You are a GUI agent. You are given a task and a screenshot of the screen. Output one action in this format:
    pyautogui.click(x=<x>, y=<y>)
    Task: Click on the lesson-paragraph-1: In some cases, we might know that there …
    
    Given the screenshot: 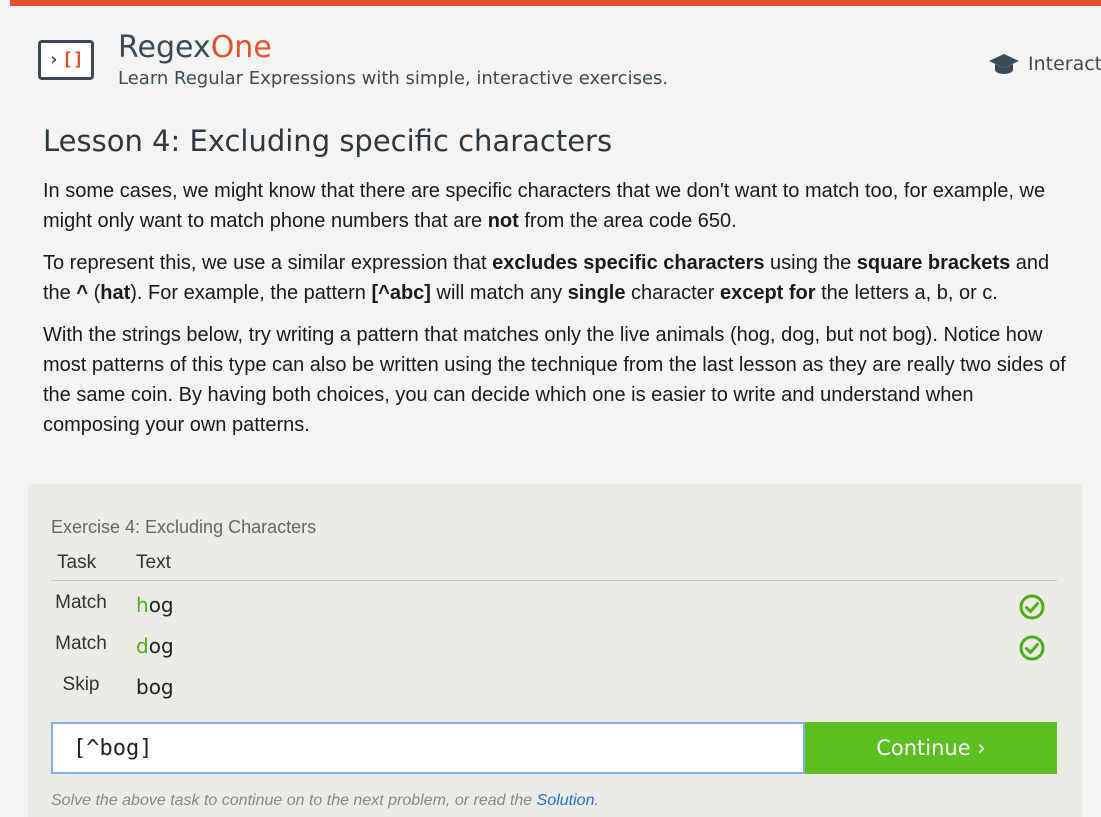 What is the action you would take?
    pyautogui.click(x=544, y=206)
    